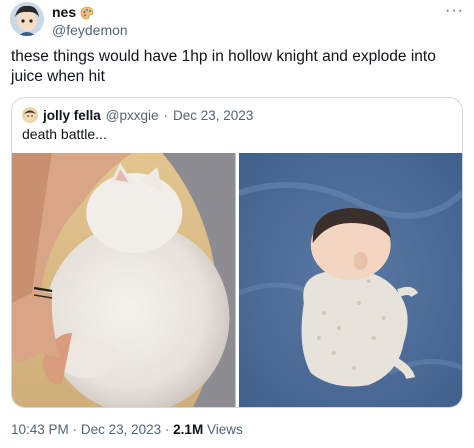 This screenshot has width=474, height=448. I want to click on quote-display-name: jolly fella, so click(72, 115).